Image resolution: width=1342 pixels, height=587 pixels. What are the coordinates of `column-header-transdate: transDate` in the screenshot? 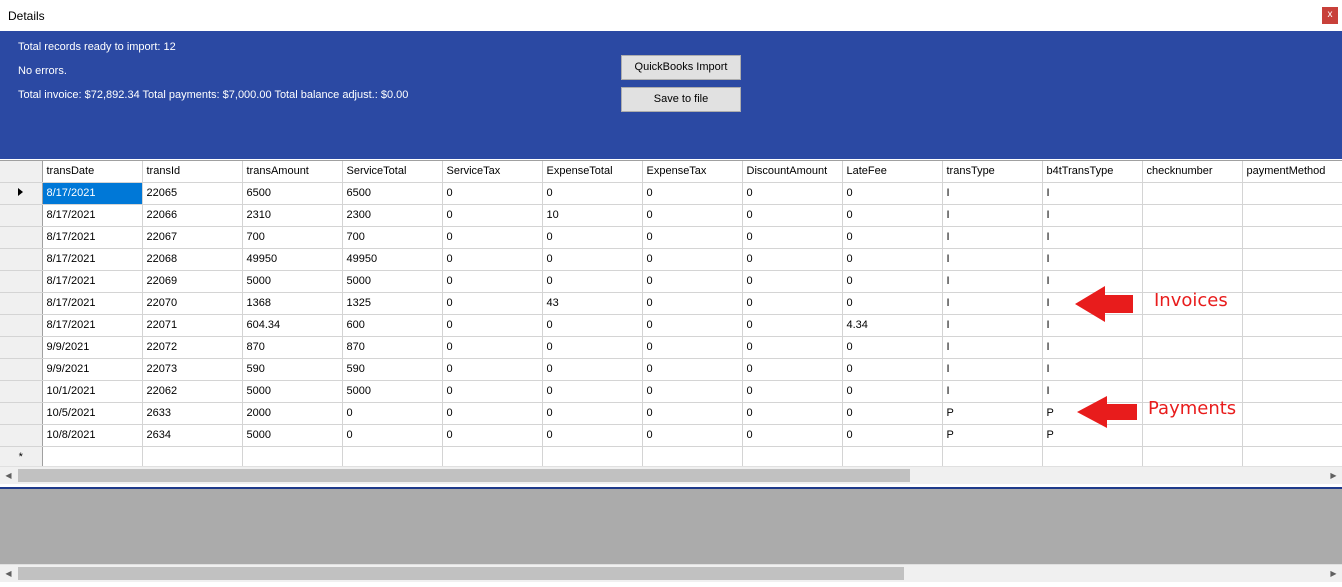 It's located at (92, 172).